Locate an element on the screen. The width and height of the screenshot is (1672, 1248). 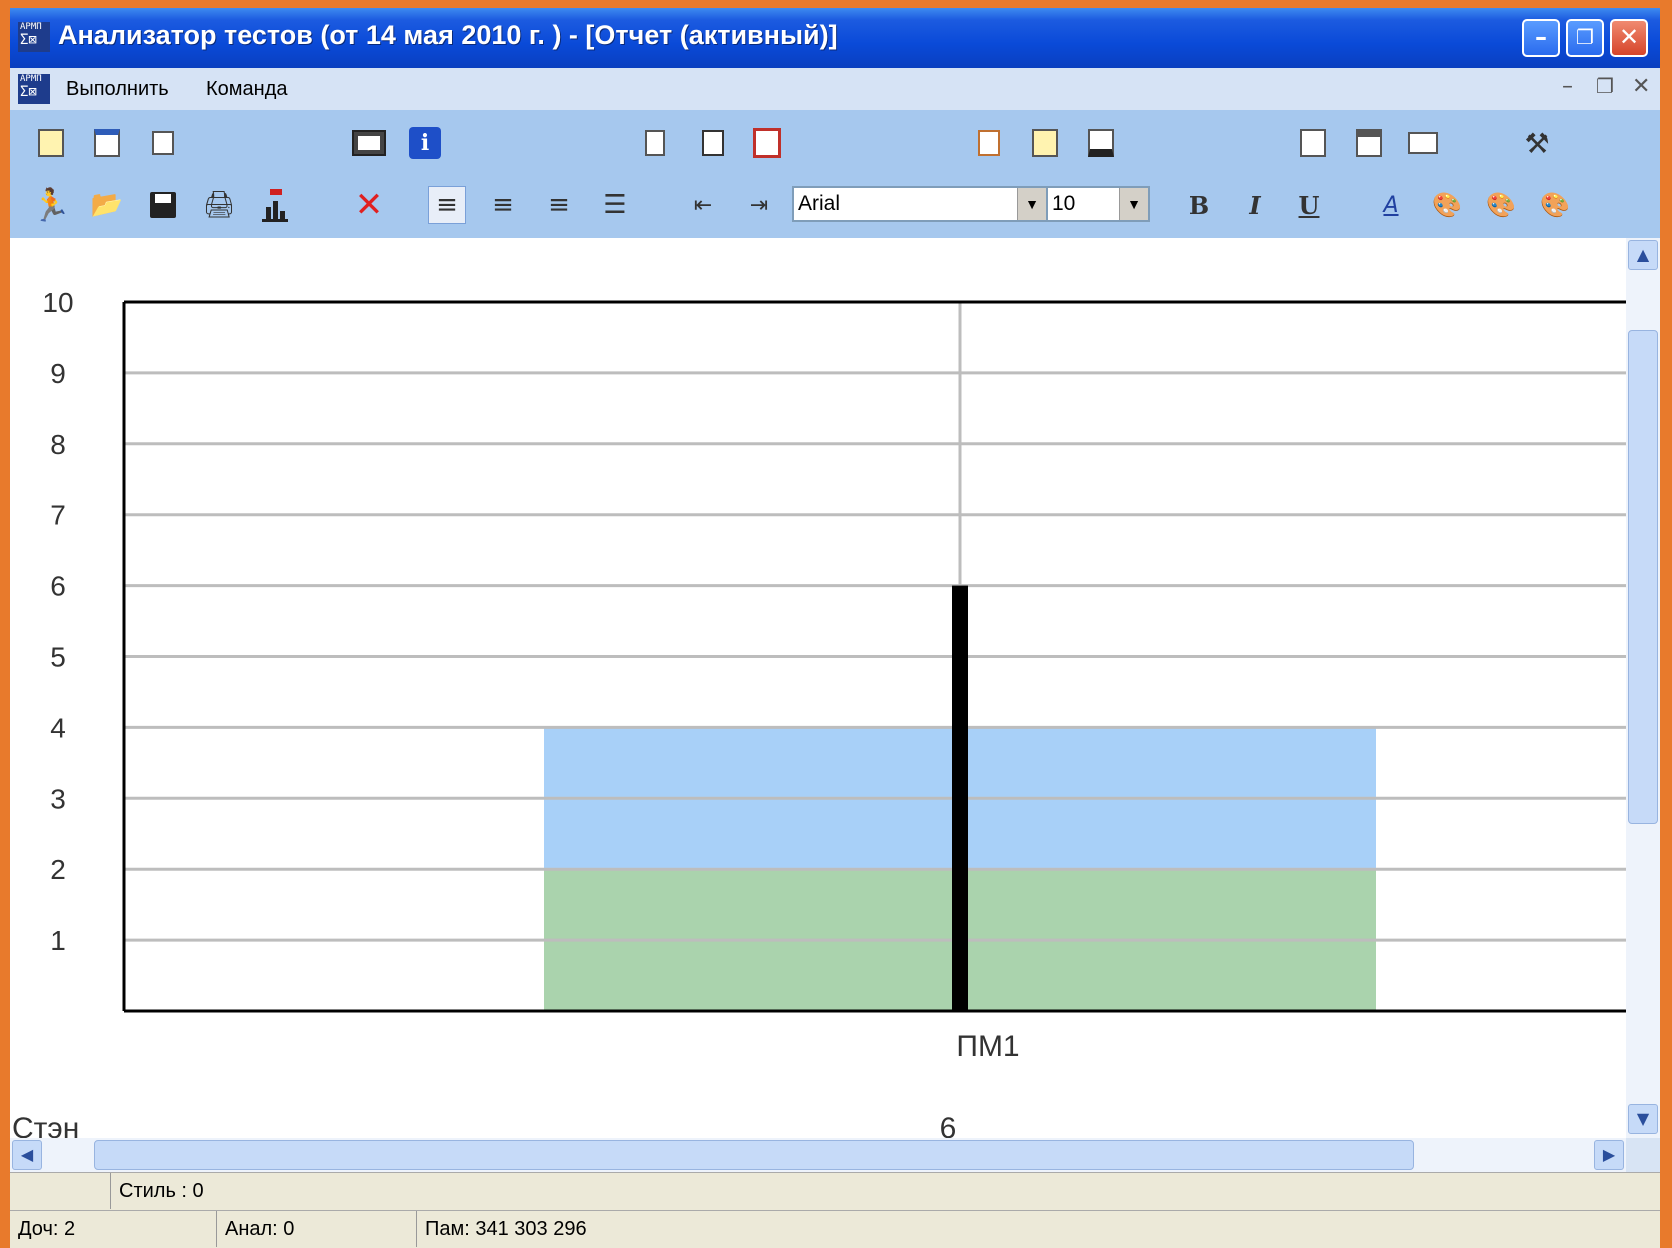
y-tick-label: 5 is located at coordinates (58, 657).